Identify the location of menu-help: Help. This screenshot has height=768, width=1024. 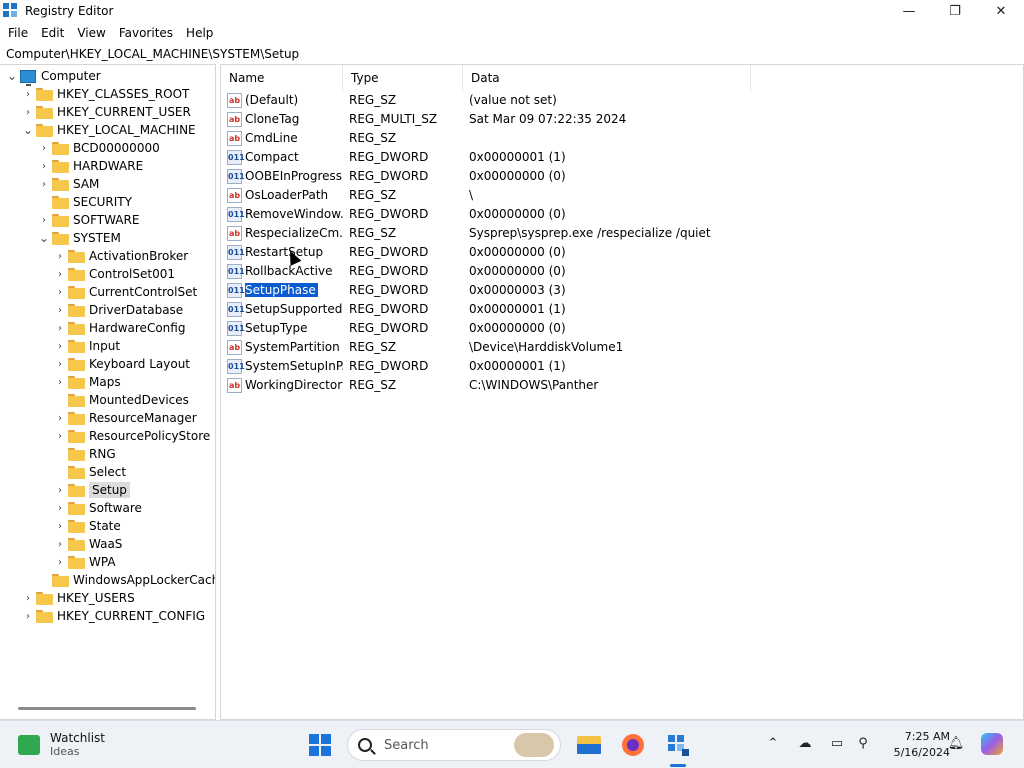
(199, 33).